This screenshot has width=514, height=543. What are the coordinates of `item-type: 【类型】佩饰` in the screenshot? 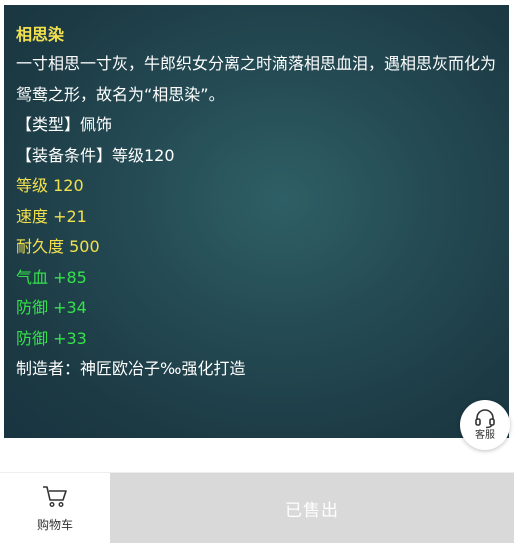 It's located at (64, 124).